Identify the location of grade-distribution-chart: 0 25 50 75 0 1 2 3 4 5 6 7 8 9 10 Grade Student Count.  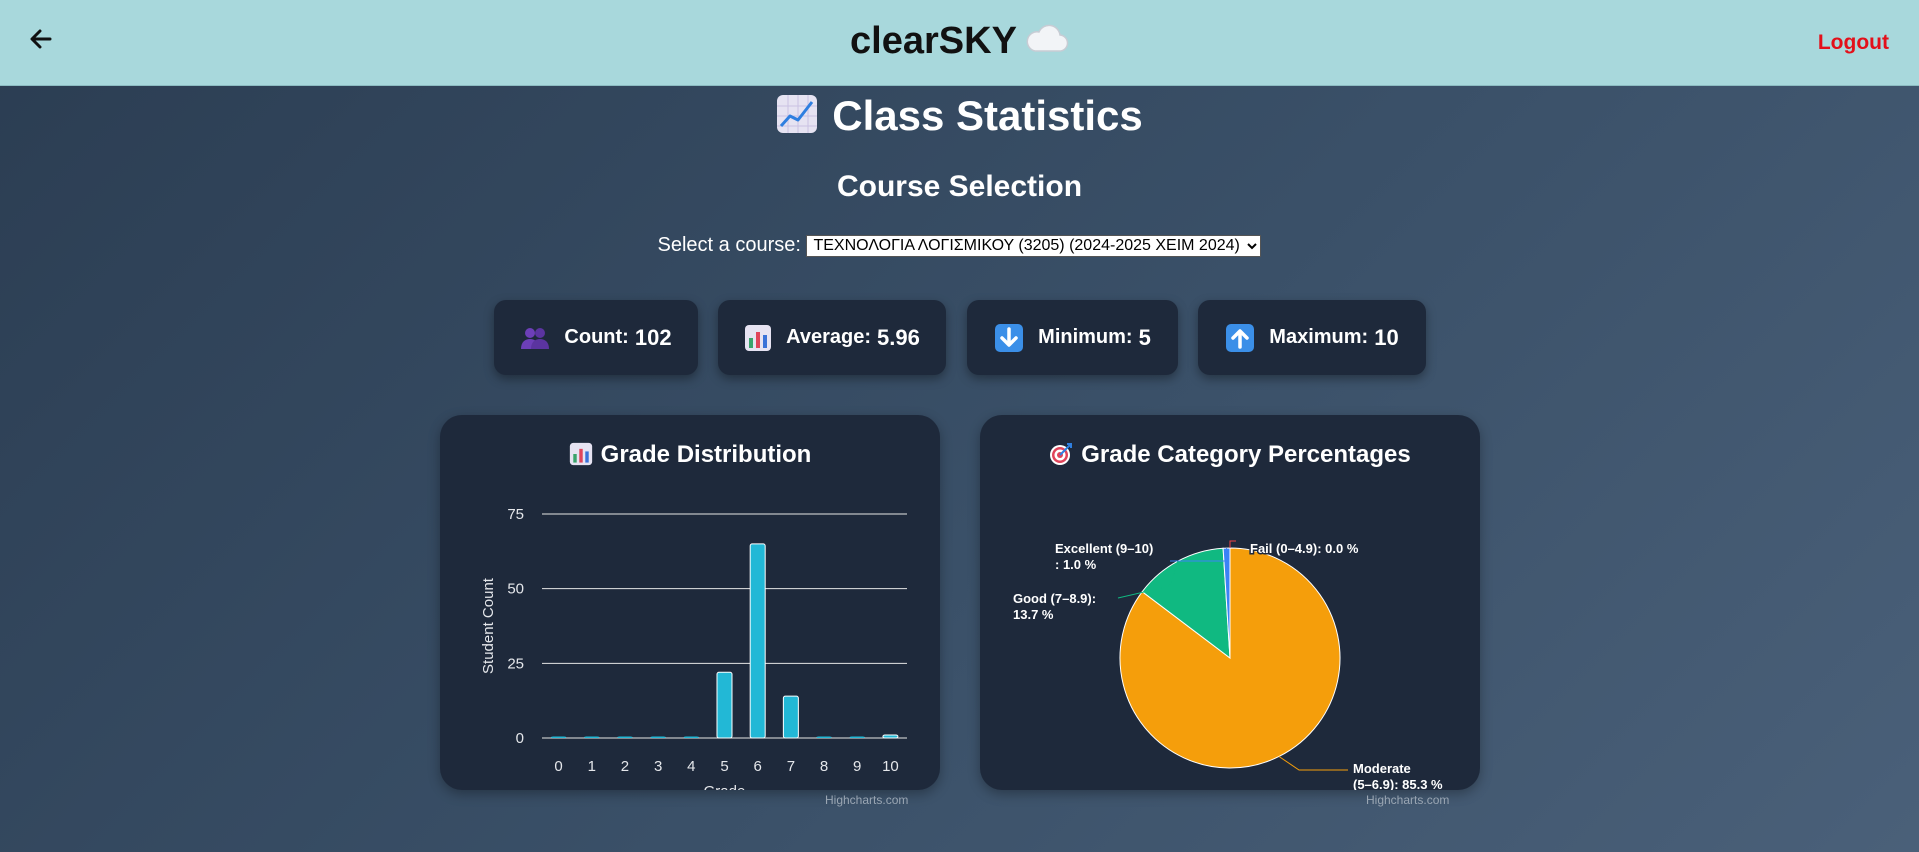
(693, 648).